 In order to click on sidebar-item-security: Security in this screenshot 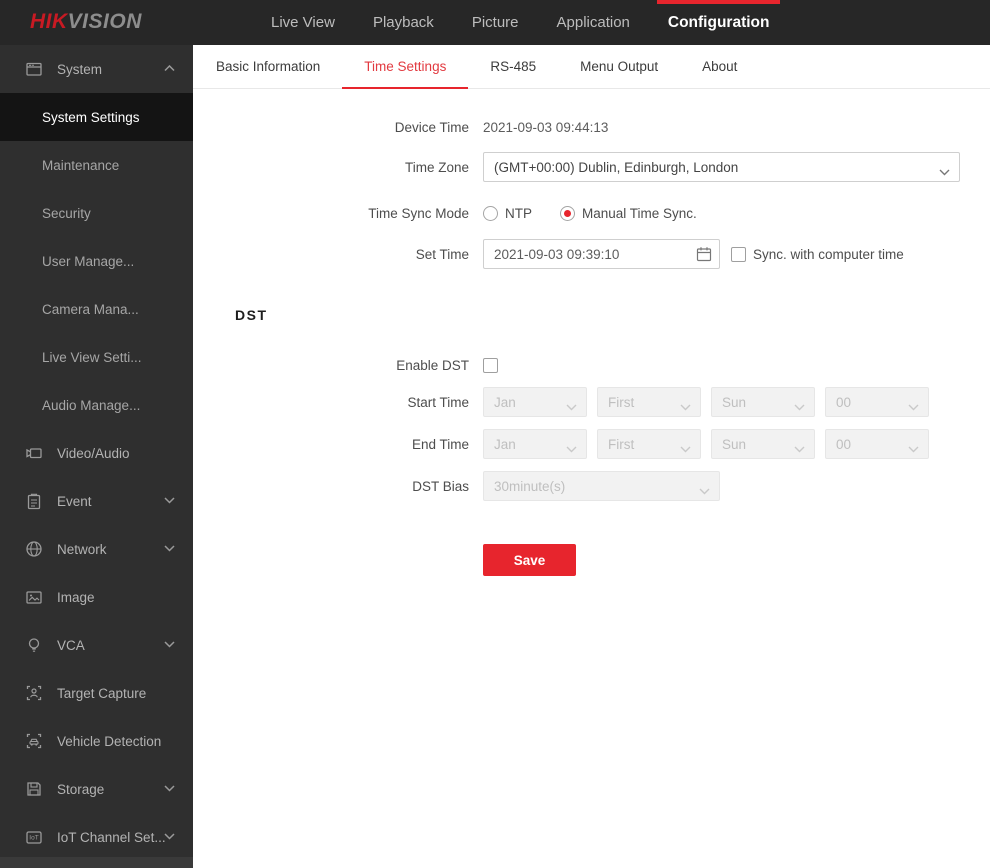, I will do `click(96, 213)`.